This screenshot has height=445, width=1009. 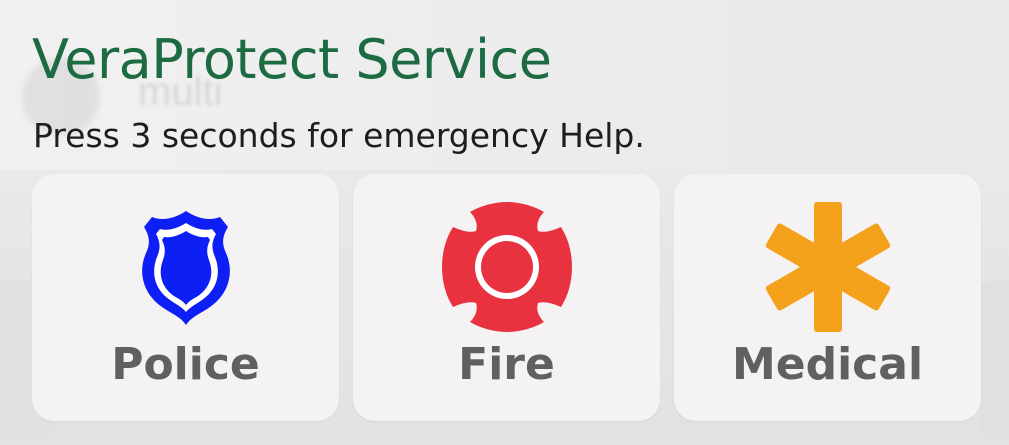 I want to click on police-shield-icon, so click(x=186, y=267).